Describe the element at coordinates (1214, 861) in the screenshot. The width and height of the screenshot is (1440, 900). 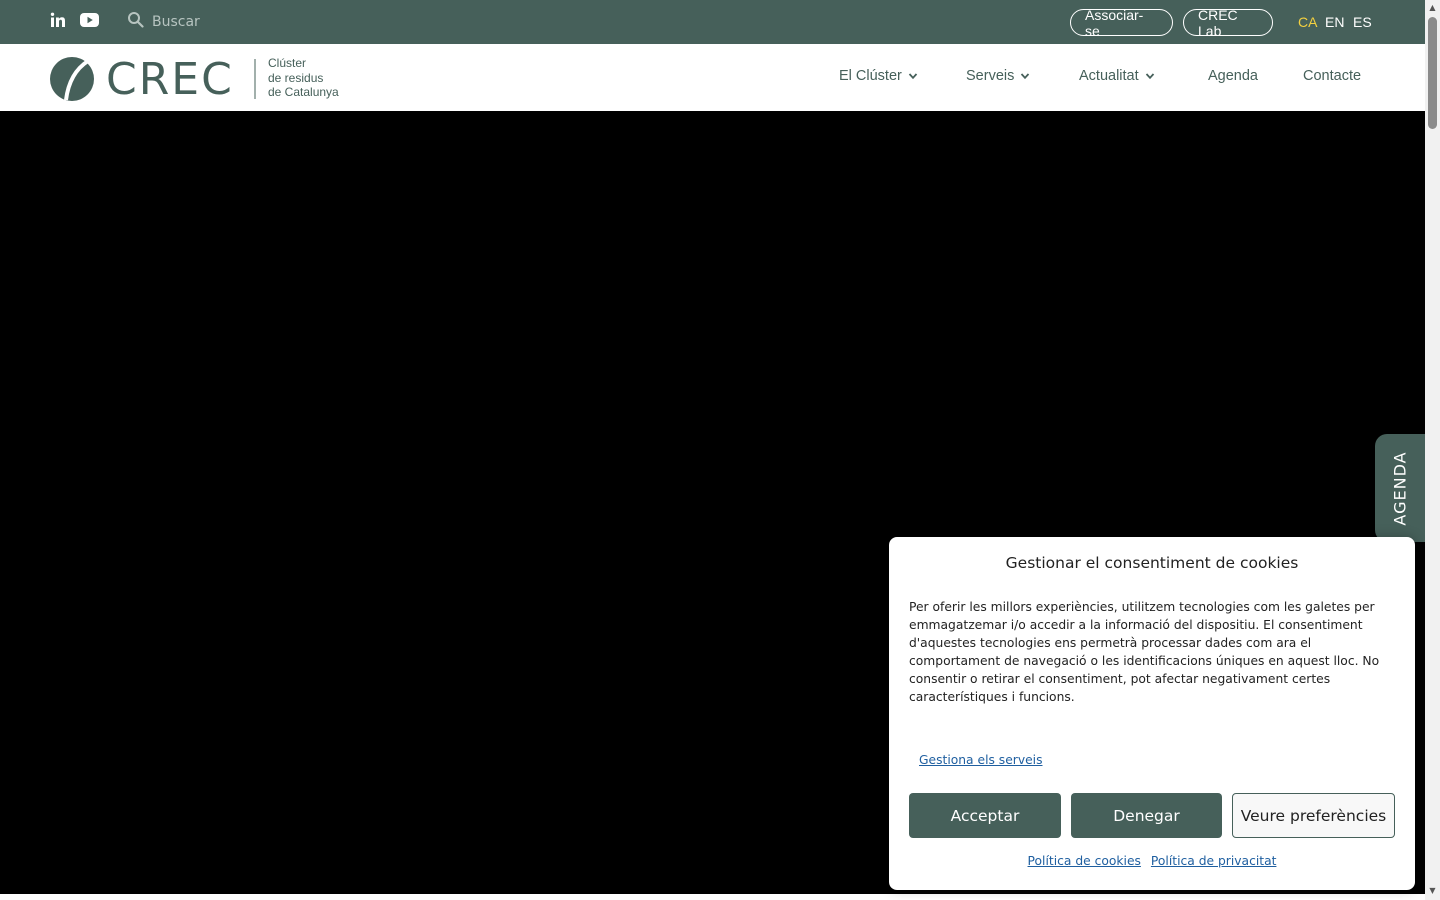
I see `privacy-policy-link: Política de privacitat` at that location.